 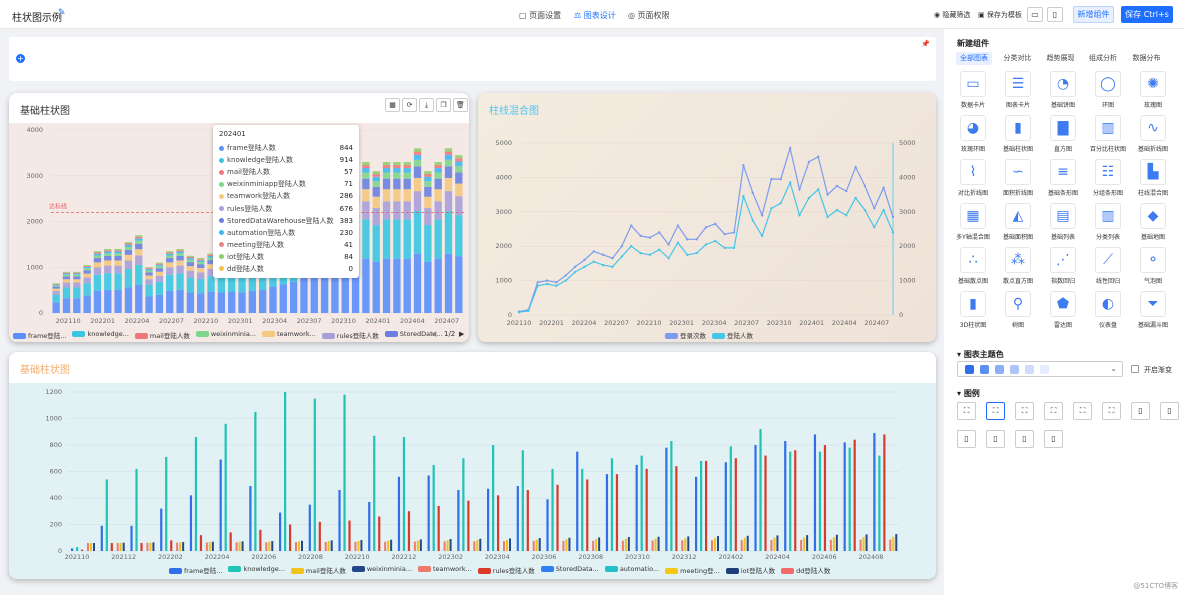 I want to click on legend-item: iot登陆人数, so click(x=750, y=570).